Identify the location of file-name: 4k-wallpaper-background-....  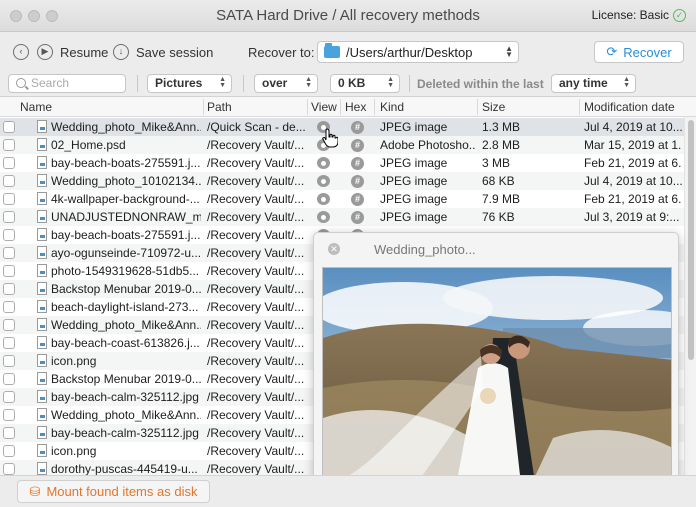
(125, 199).